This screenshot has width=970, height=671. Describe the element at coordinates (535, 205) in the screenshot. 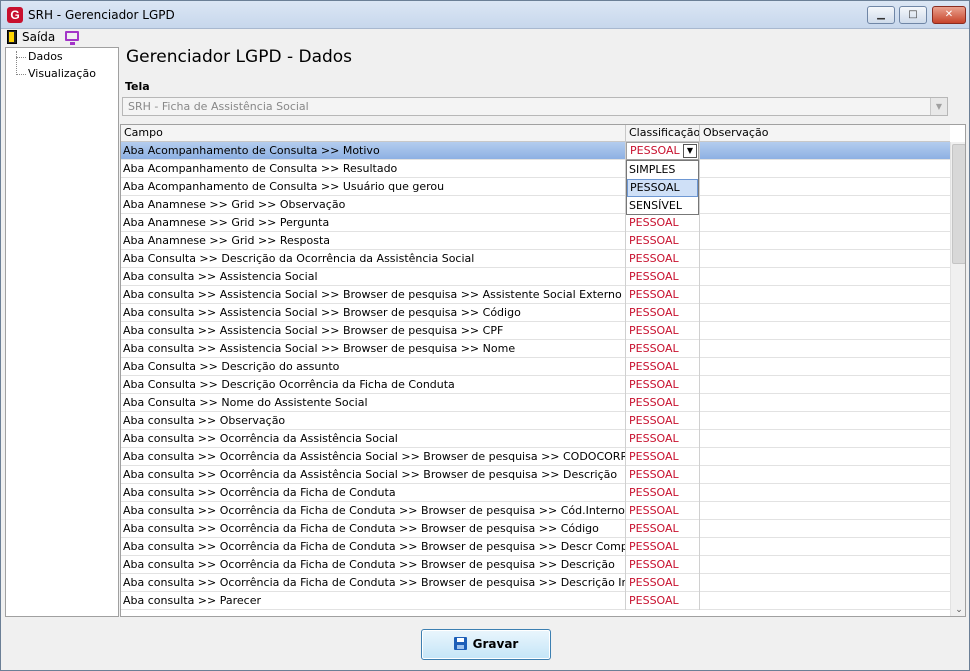

I see `table-row: Aba Anamnese >> Grid >> Observação` at that location.